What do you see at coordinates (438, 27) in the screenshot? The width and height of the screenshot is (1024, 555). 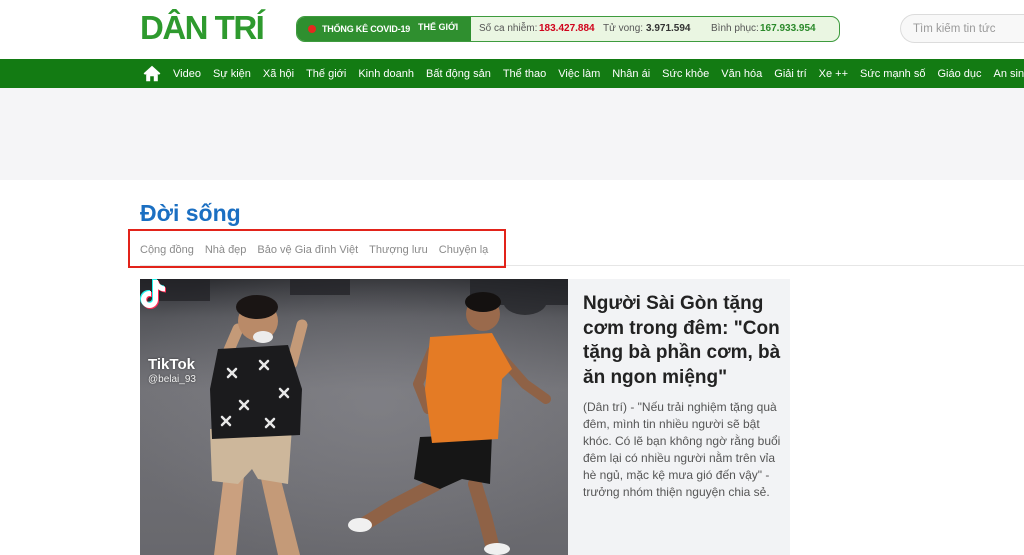 I see `covid-scope-tab: THẾ GIỚI` at bounding box center [438, 27].